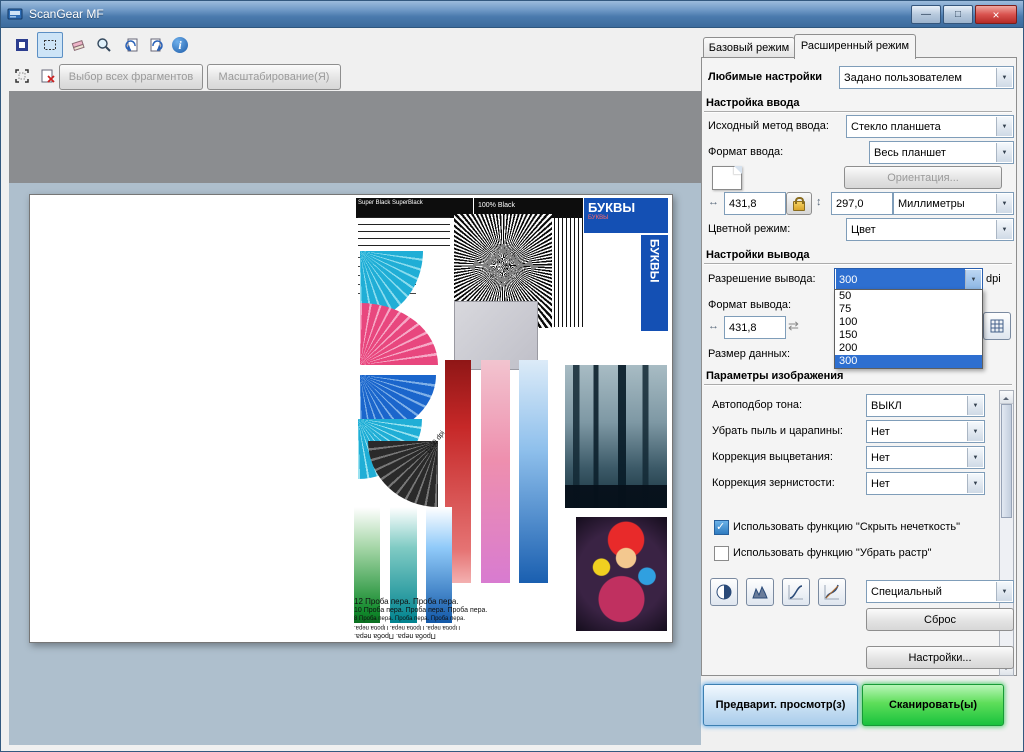  I want to click on tone-curve-icon, so click(795, 592).